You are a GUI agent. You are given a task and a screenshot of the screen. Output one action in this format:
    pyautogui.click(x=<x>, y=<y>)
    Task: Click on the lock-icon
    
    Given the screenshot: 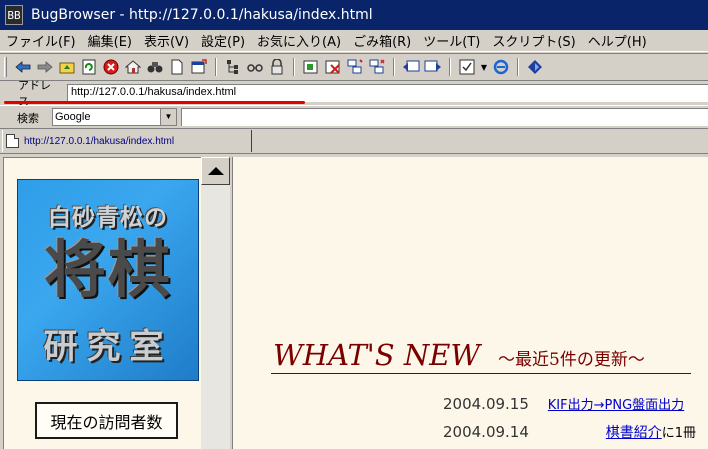 What is the action you would take?
    pyautogui.click(x=277, y=67)
    